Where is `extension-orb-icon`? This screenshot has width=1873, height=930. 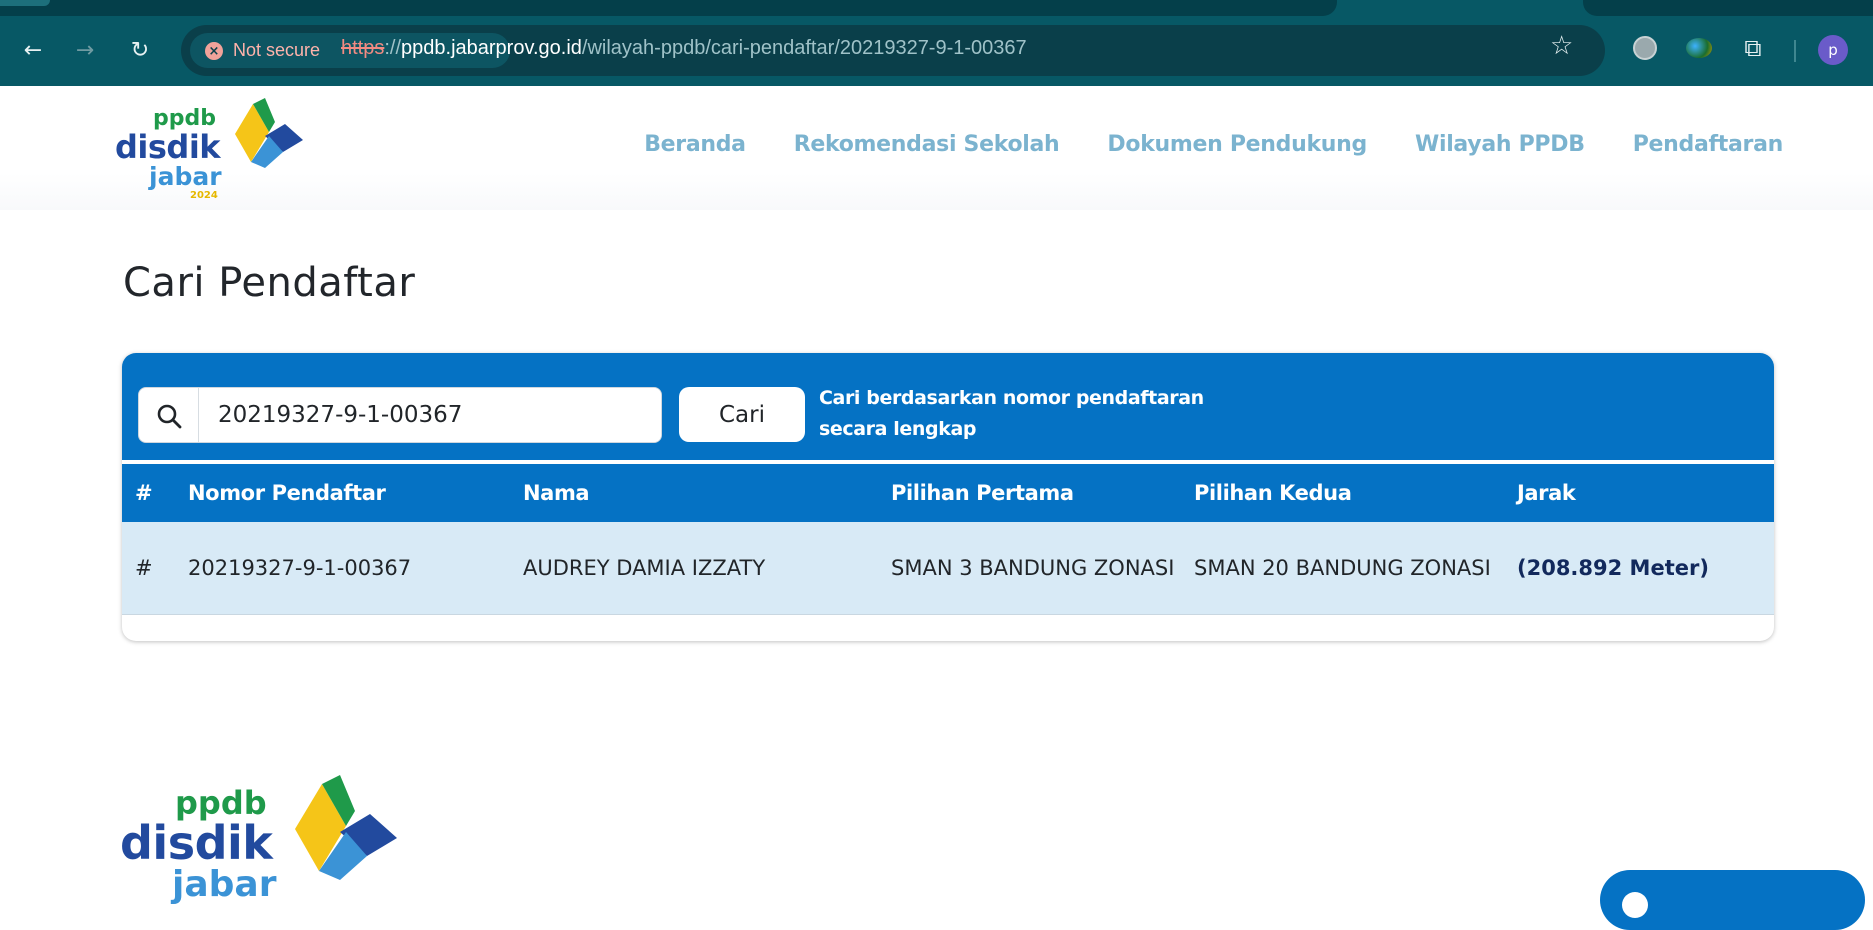 extension-orb-icon is located at coordinates (1699, 48).